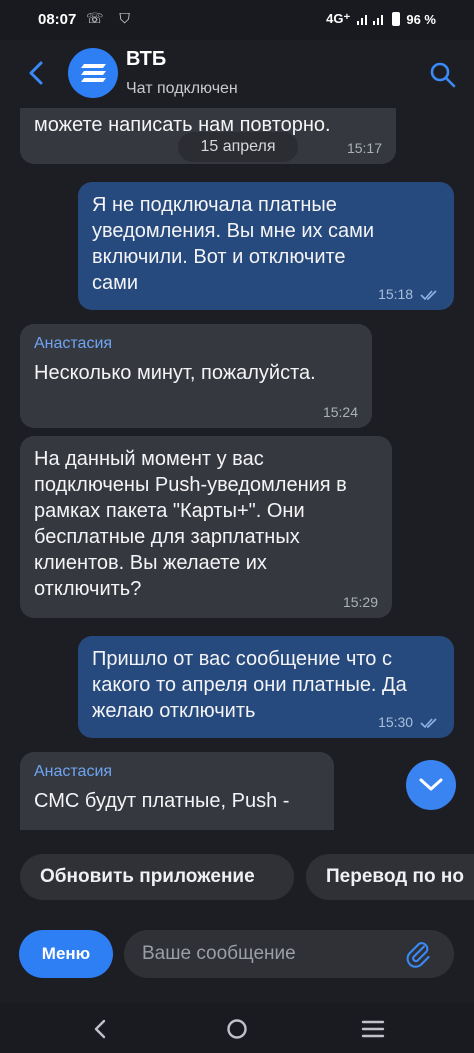 The width and height of the screenshot is (474, 1053). What do you see at coordinates (37, 73) in the screenshot?
I see `back-arrow-icon` at bounding box center [37, 73].